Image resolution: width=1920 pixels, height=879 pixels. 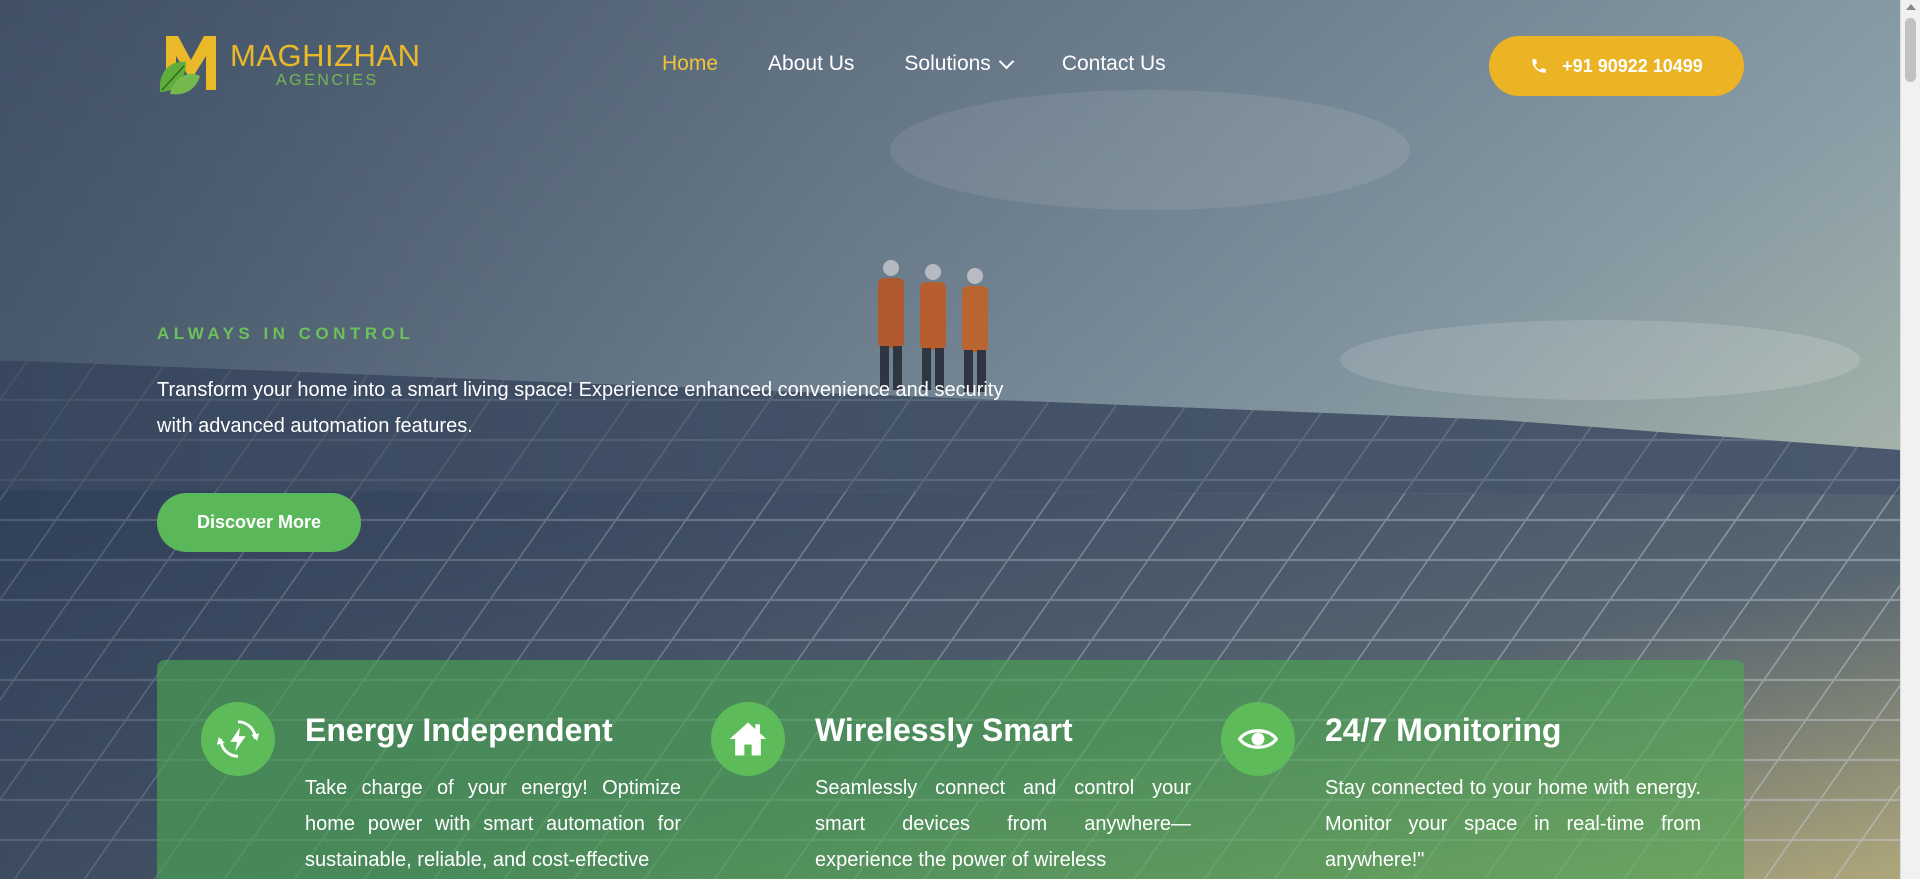 What do you see at coordinates (1258, 739) in the screenshot?
I see `eye-icon` at bounding box center [1258, 739].